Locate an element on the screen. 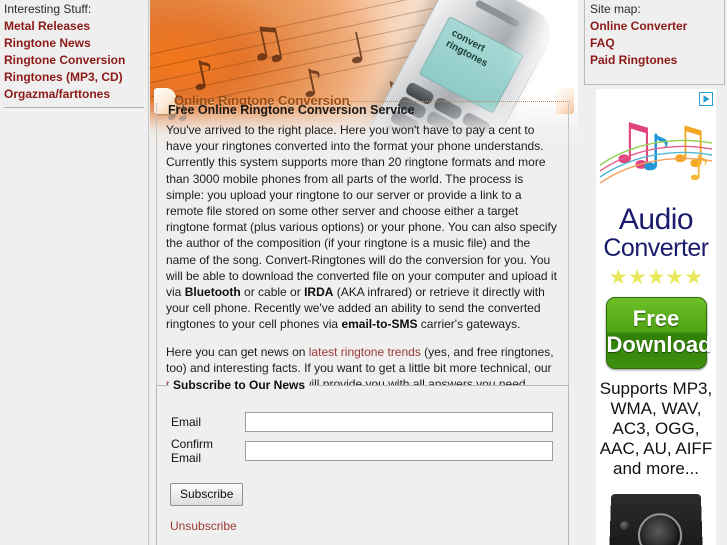 This screenshot has width=727, height=545. ad-rating-stars: ★★★★★ is located at coordinates (656, 278).